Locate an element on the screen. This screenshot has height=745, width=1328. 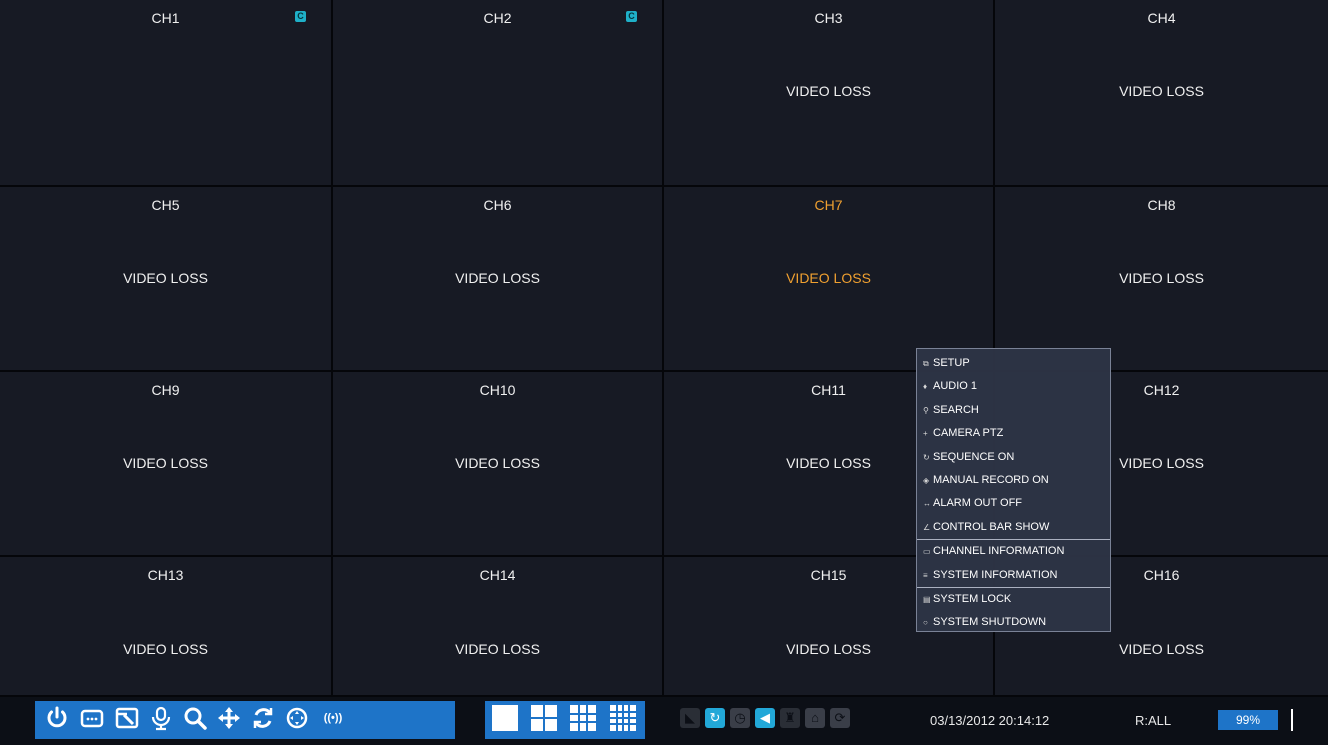
ptz-icon: + is located at coordinates (925, 434).